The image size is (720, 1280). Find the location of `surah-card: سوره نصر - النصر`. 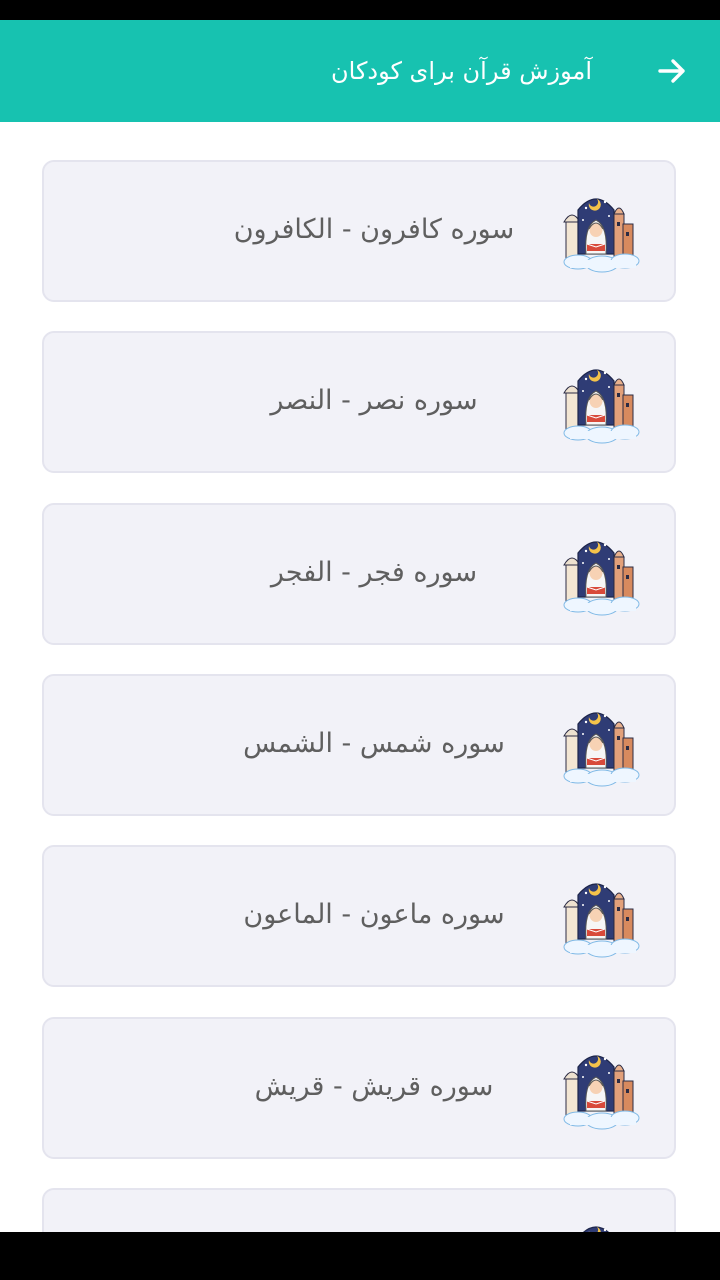

surah-card: سوره نصر - النصر is located at coordinates (359, 402).